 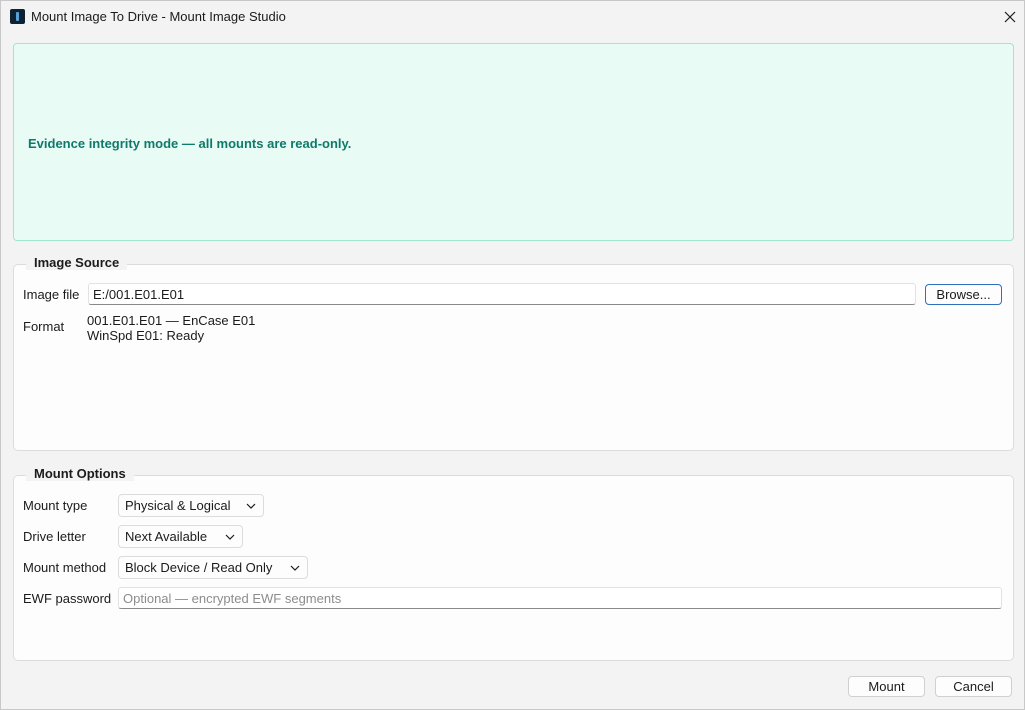 What do you see at coordinates (17, 16) in the screenshot?
I see `app-icon` at bounding box center [17, 16].